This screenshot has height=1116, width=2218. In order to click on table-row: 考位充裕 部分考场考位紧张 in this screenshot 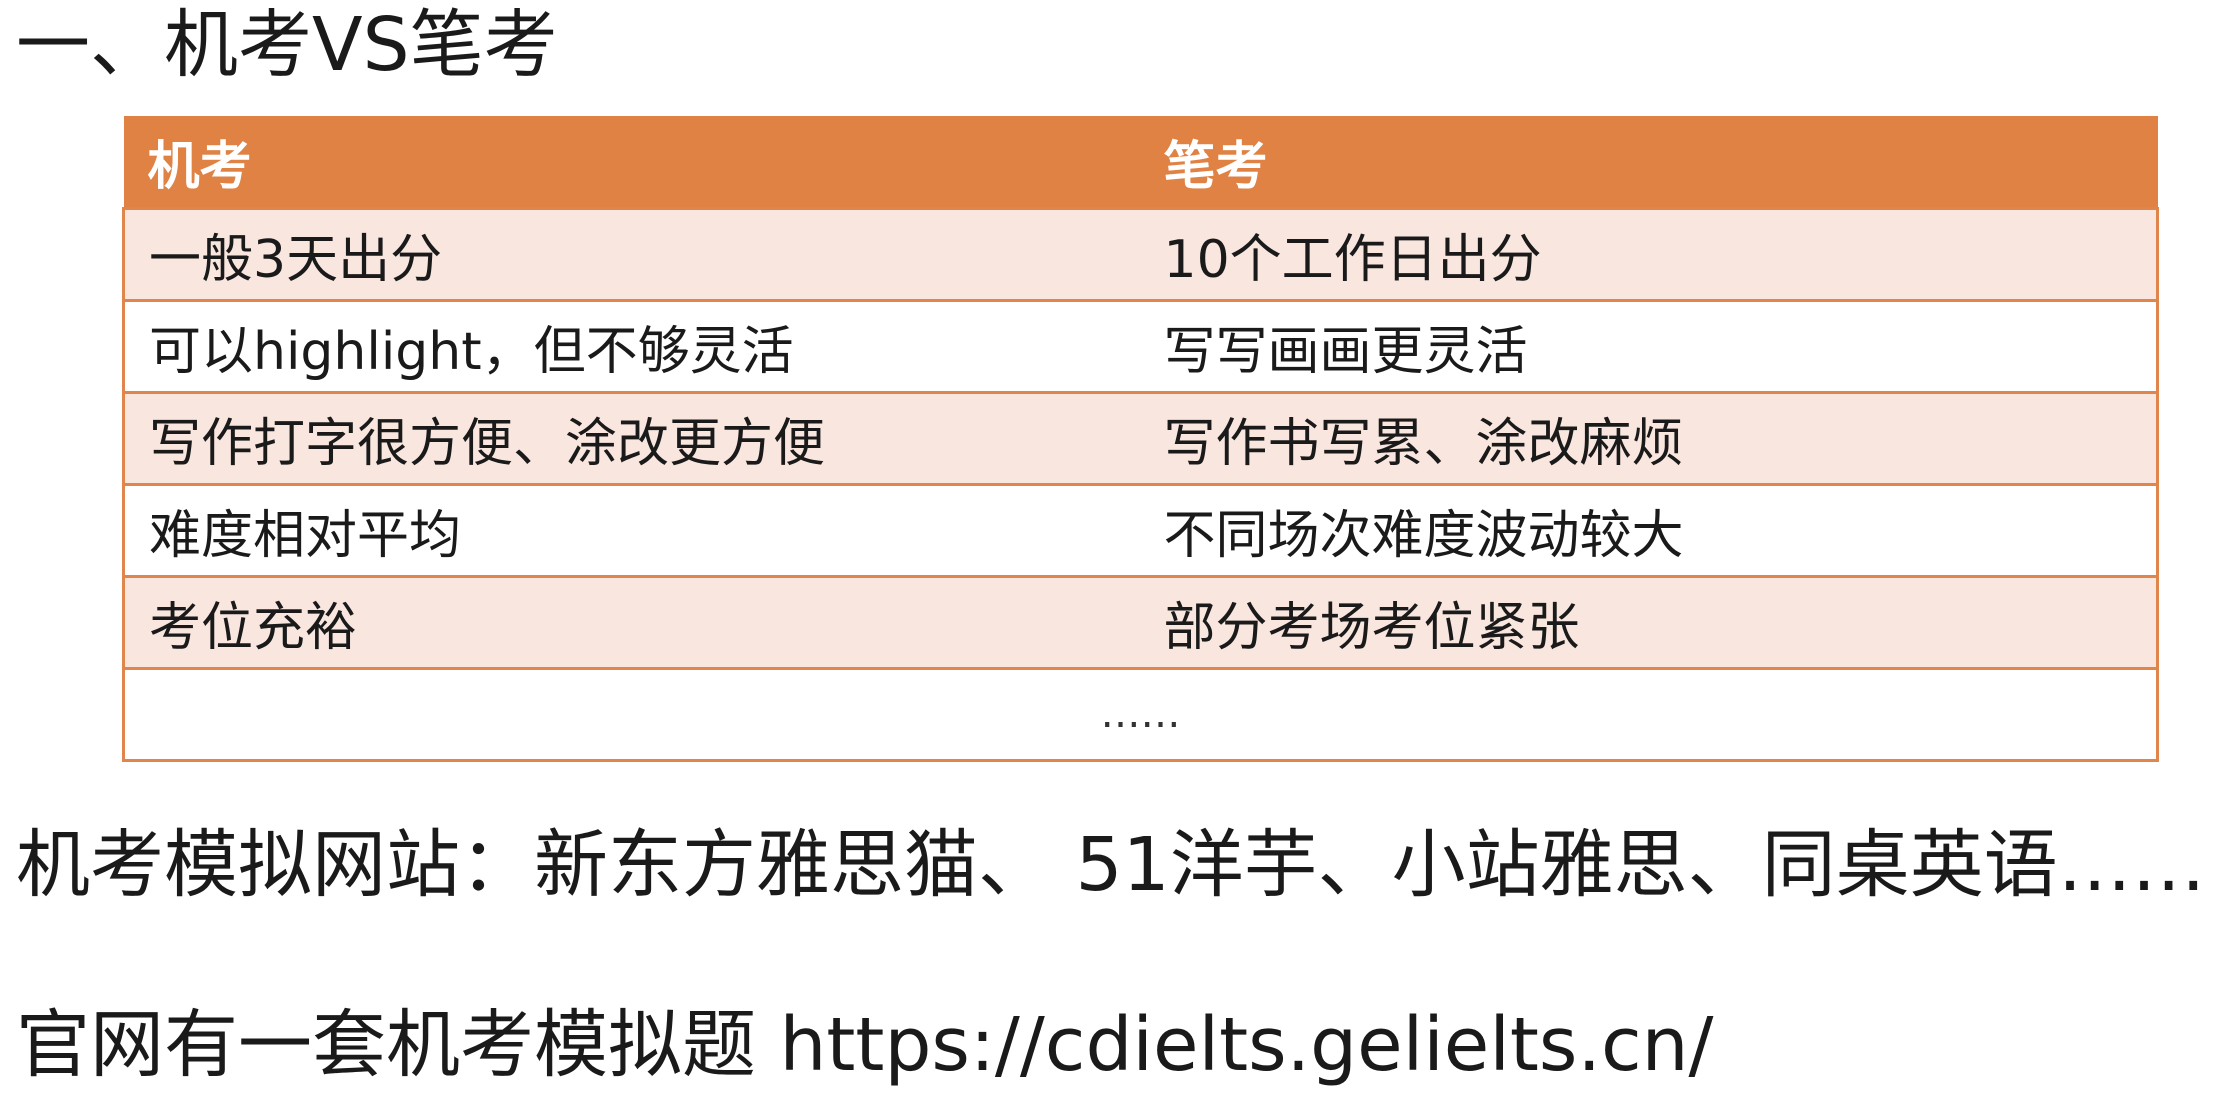, I will do `click(1140, 623)`.